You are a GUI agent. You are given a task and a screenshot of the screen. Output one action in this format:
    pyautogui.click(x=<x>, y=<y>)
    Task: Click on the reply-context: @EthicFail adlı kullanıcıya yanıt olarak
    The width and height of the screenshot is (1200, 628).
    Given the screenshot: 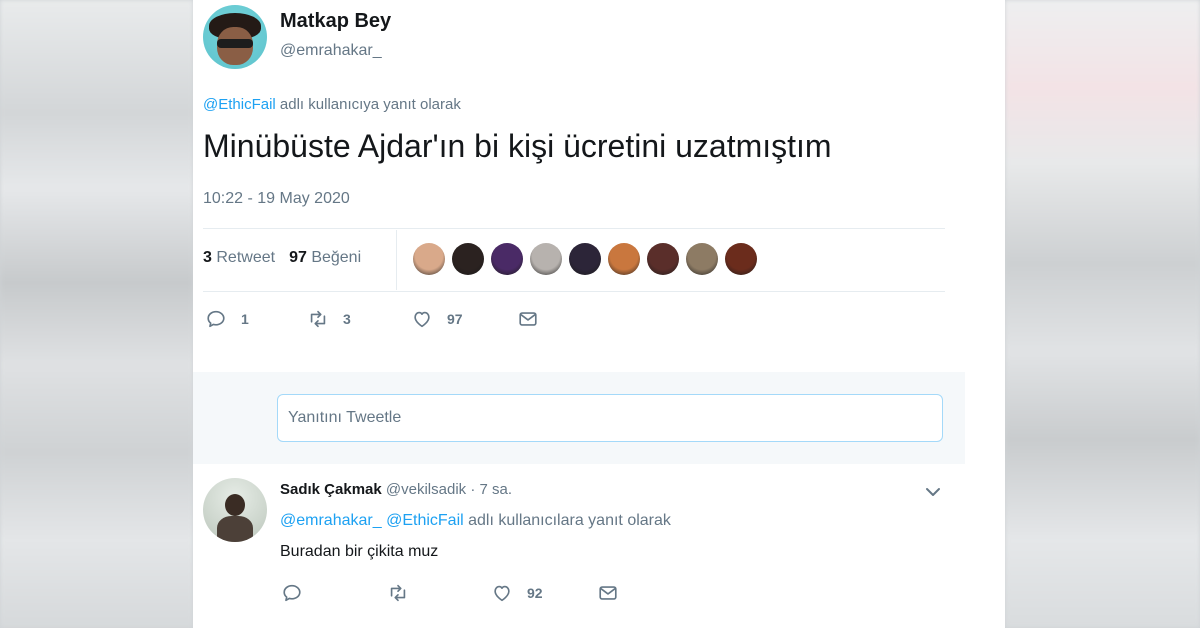 What is the action you would take?
    pyautogui.click(x=332, y=104)
    